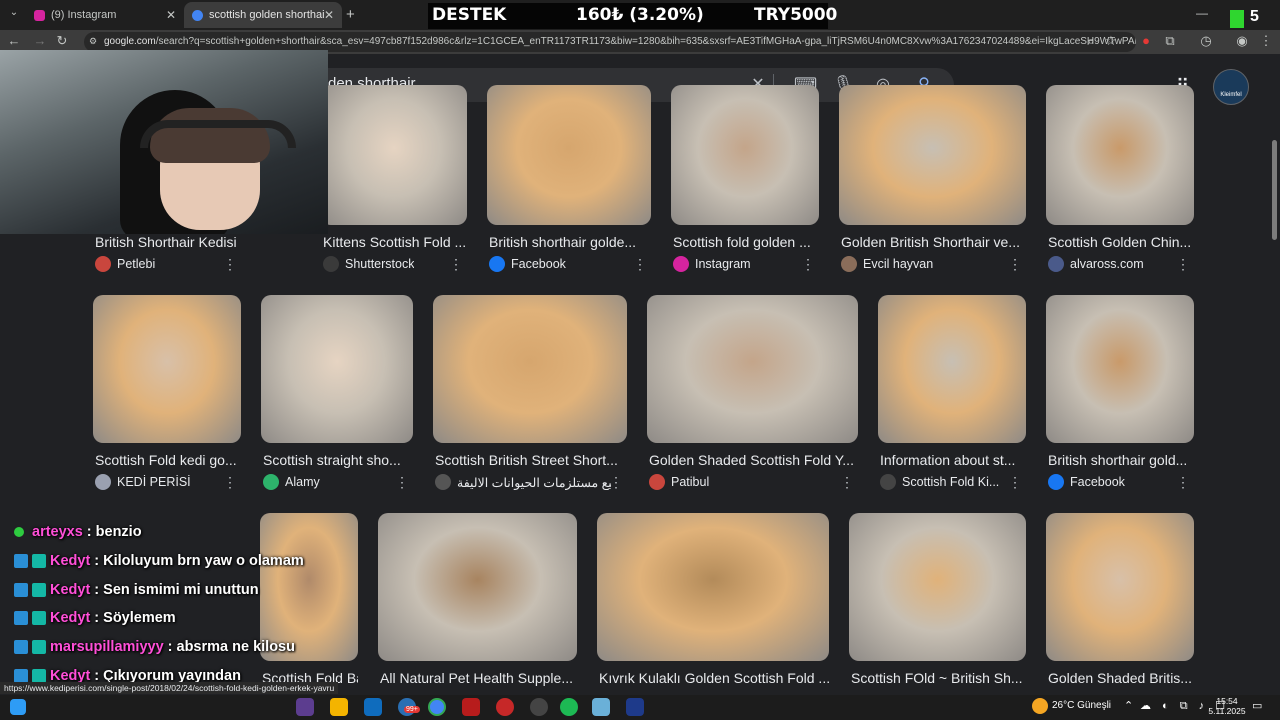  Describe the element at coordinates (933, 264) in the screenshot. I see `result-source: Evcil hayvan ⋮` at that location.